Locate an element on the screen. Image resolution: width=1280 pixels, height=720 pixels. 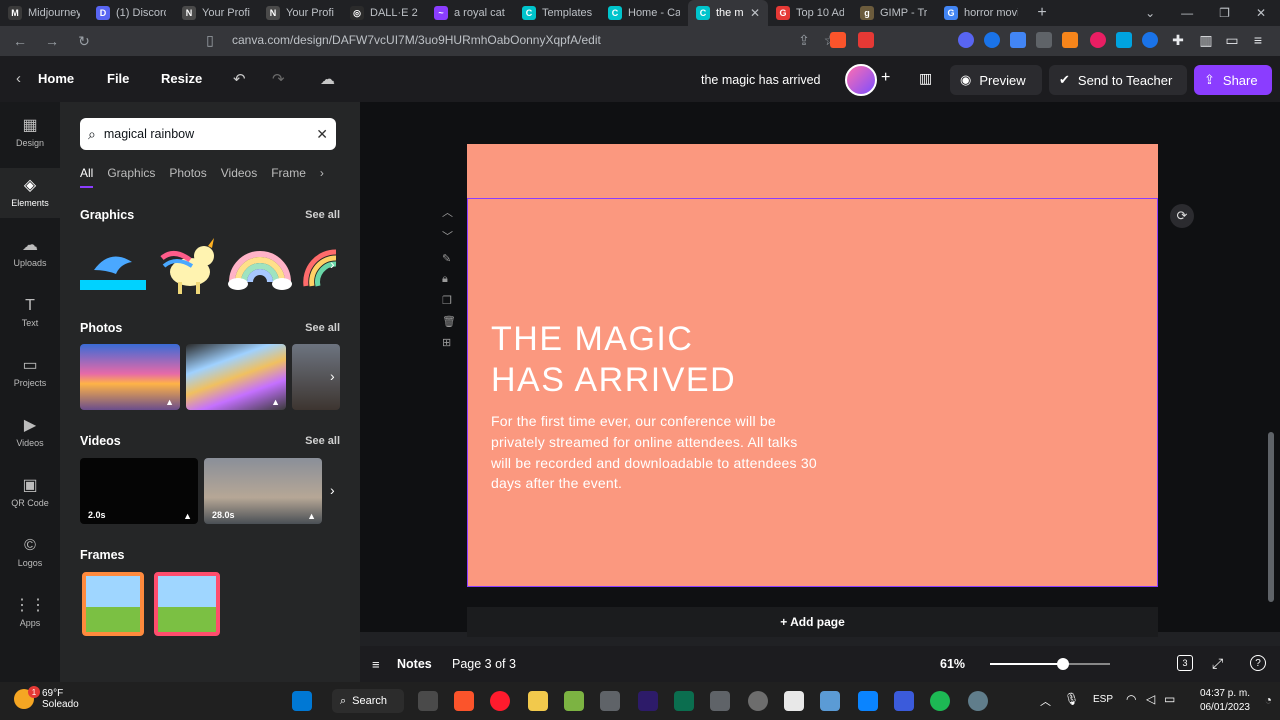
preview-button: ◉ Preview is located at coordinates (996, 80).